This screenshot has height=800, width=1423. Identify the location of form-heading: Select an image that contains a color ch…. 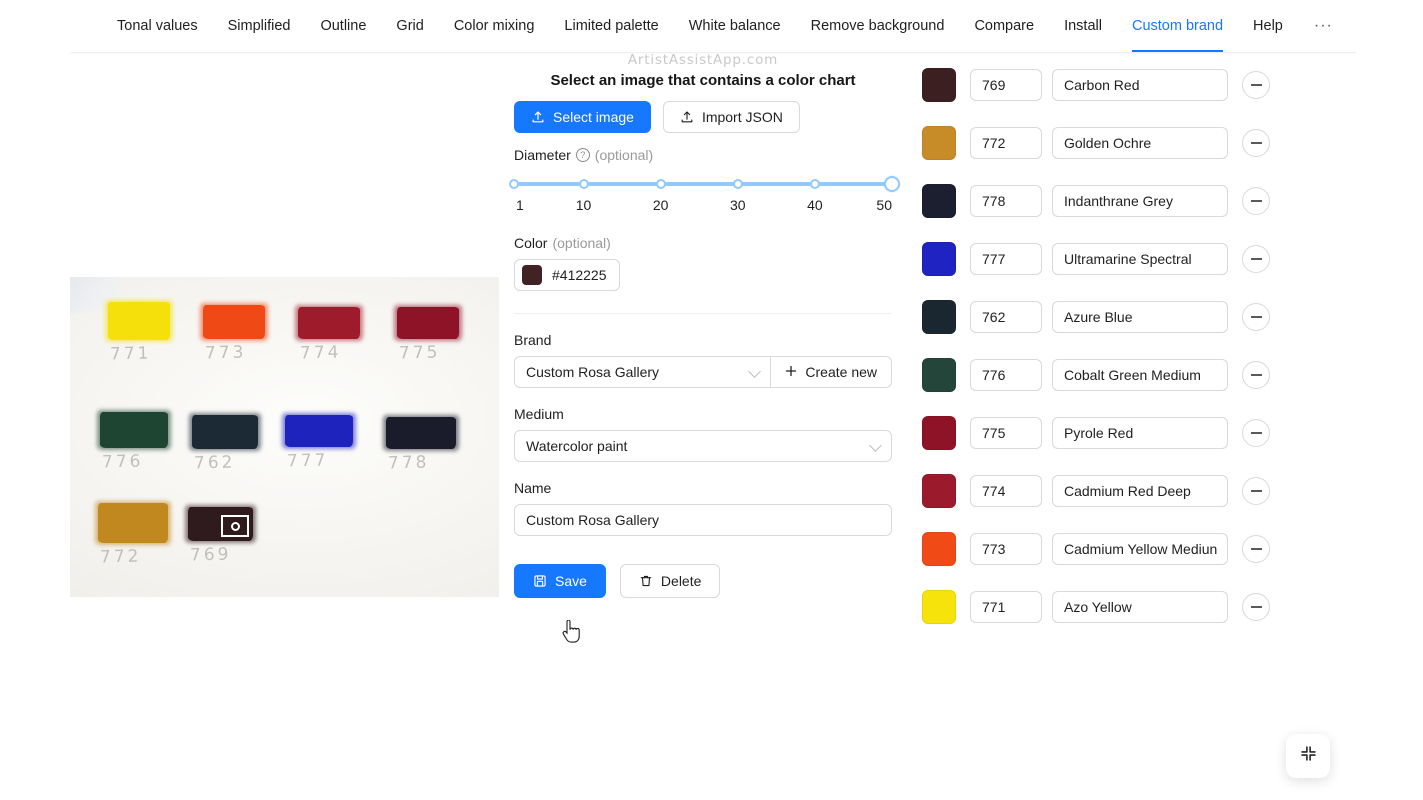
(703, 80).